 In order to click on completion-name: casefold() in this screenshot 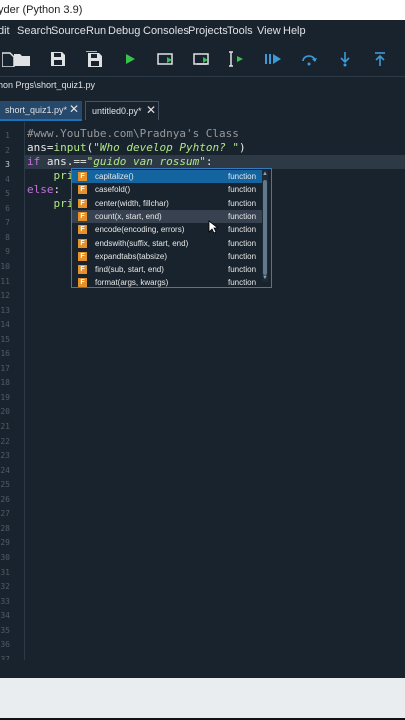, I will do `click(113, 190)`.